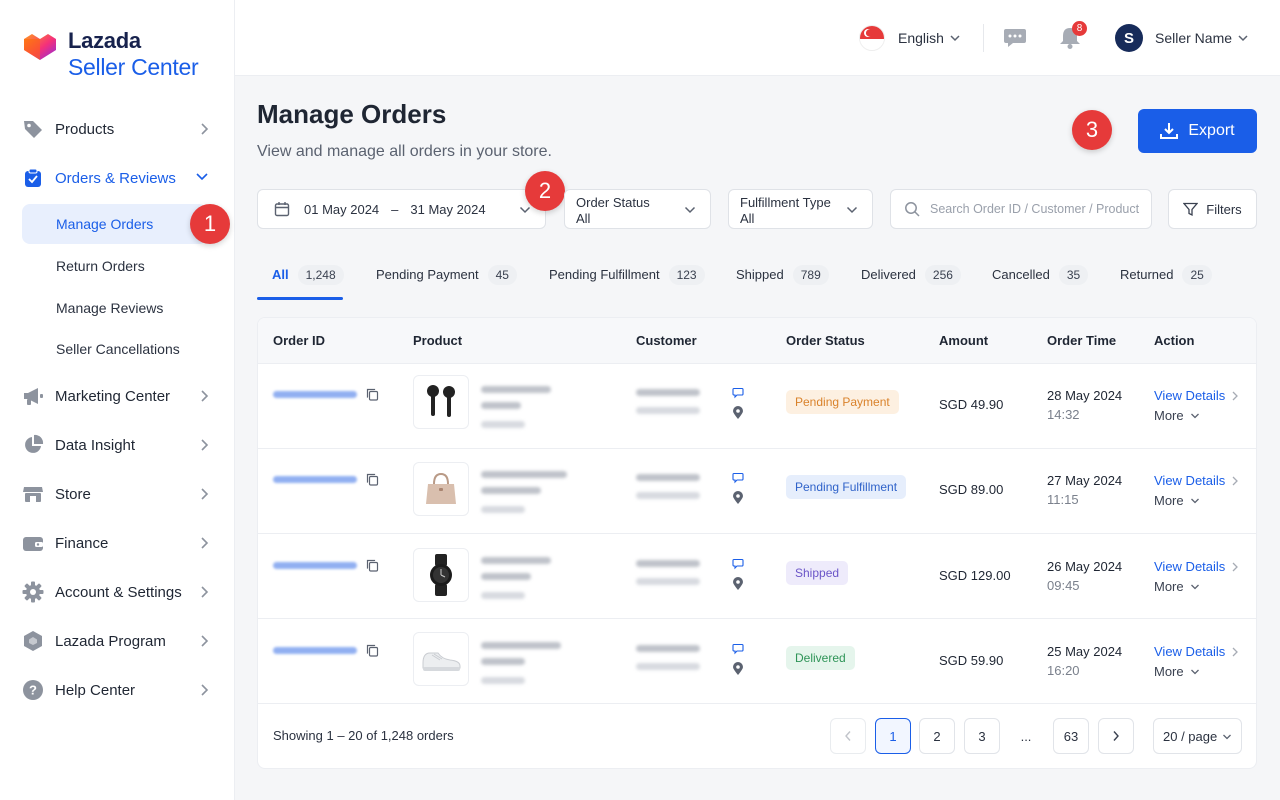  What do you see at coordinates (800, 209) in the screenshot?
I see `fulfillment-type-select: Fulfillment Type All` at bounding box center [800, 209].